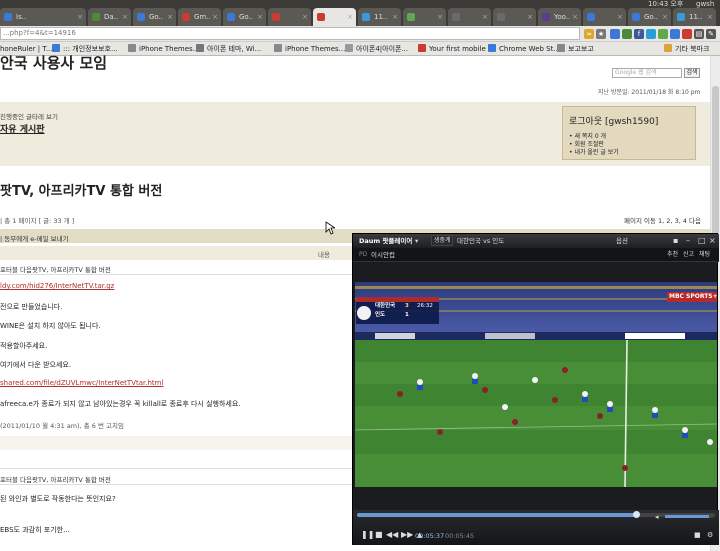 The height and width of the screenshot is (551, 720). What do you see at coordinates (536, 515) in the screenshot?
I see `seek-bar` at bounding box center [536, 515].